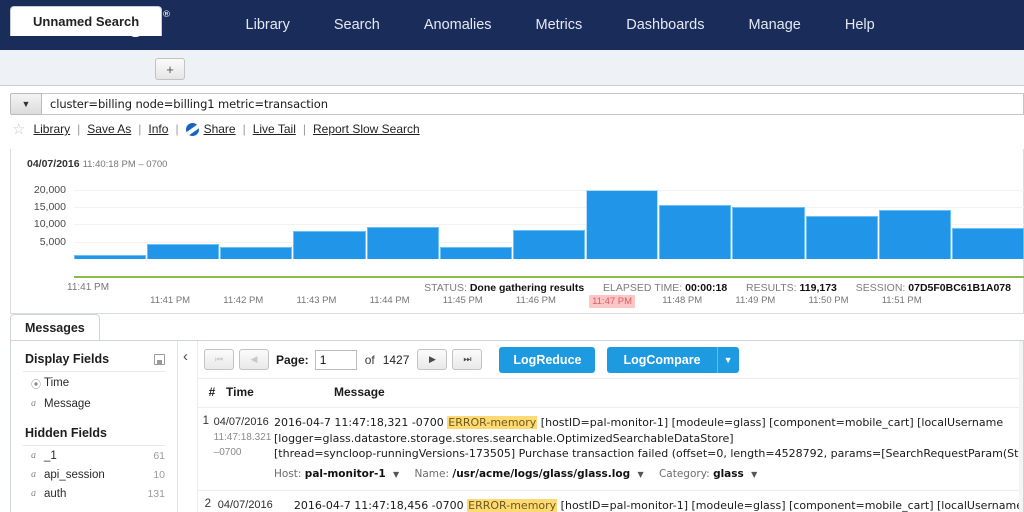 Image resolution: width=1024 pixels, height=512 pixels. I want to click on chart-x-axis-label: 11:43 PM, so click(316, 300).